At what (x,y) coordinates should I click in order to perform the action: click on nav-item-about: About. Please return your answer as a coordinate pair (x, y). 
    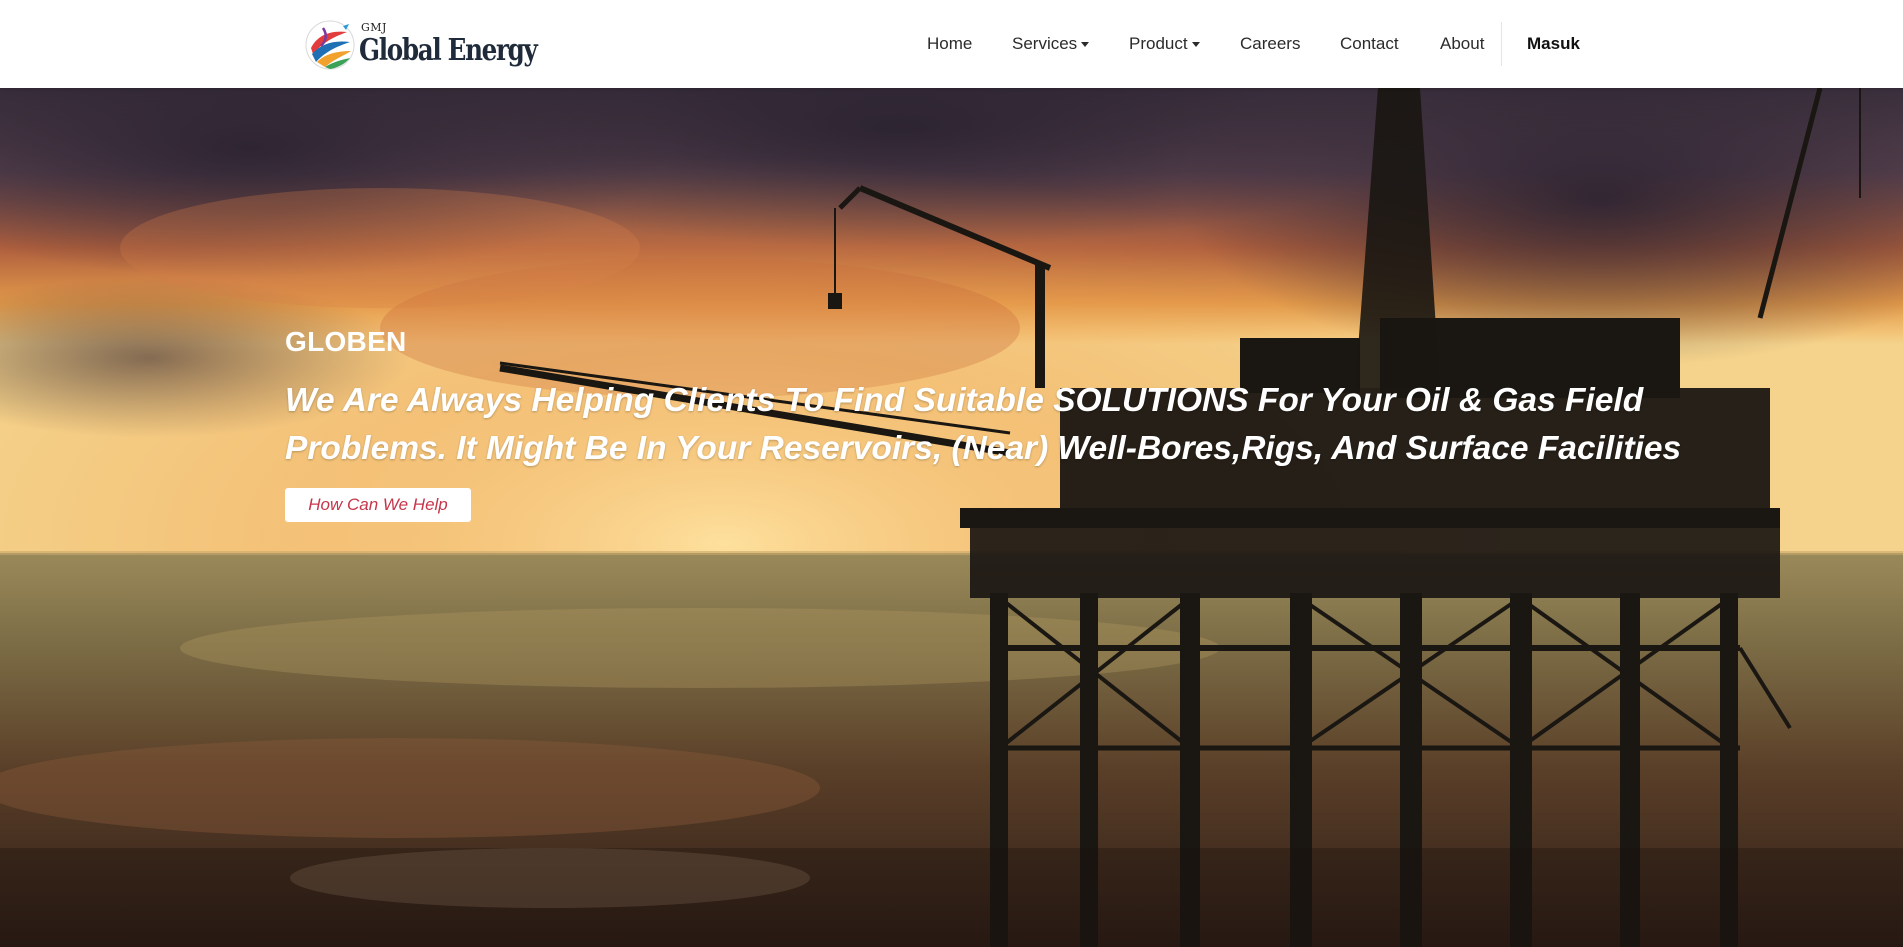
    Looking at the image, I should click on (1462, 44).